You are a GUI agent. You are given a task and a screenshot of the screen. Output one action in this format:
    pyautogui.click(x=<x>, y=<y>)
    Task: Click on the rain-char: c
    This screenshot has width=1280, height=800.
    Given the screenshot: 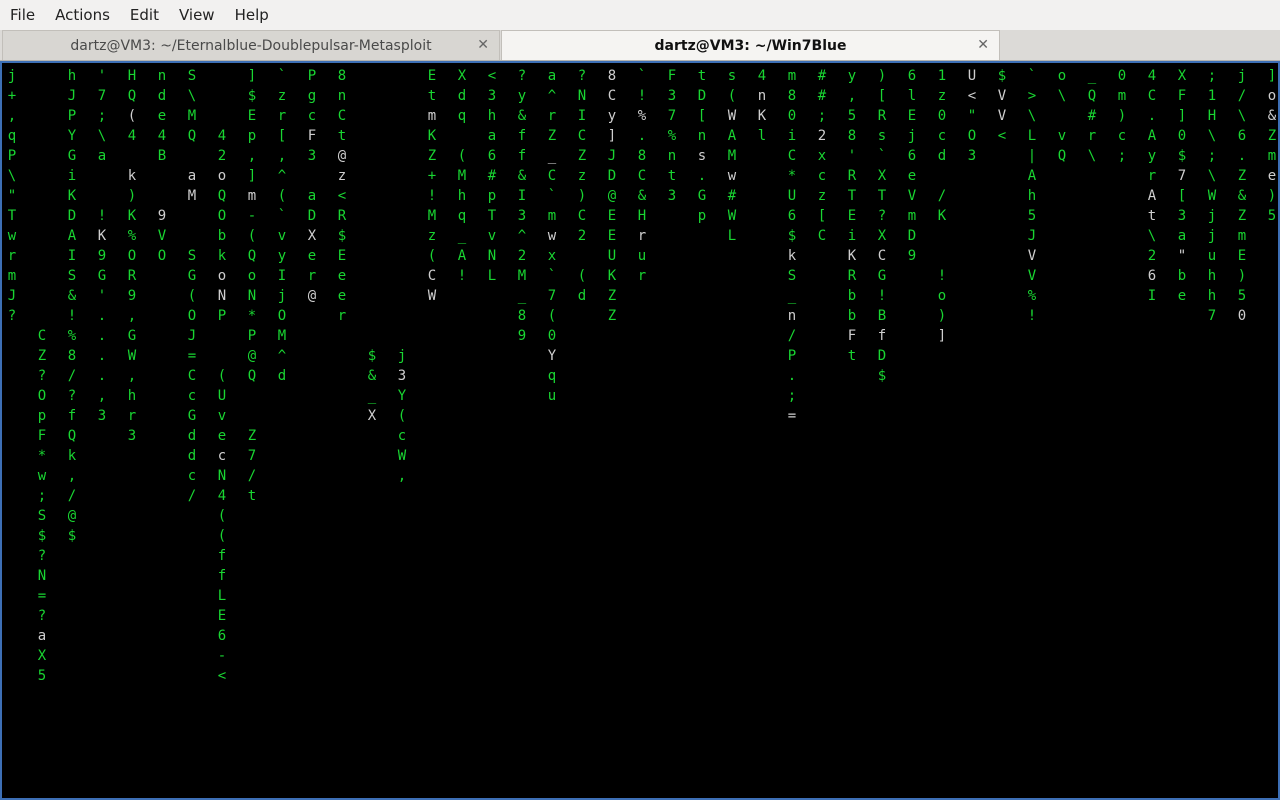 What is the action you would take?
    pyautogui.click(x=222, y=456)
    